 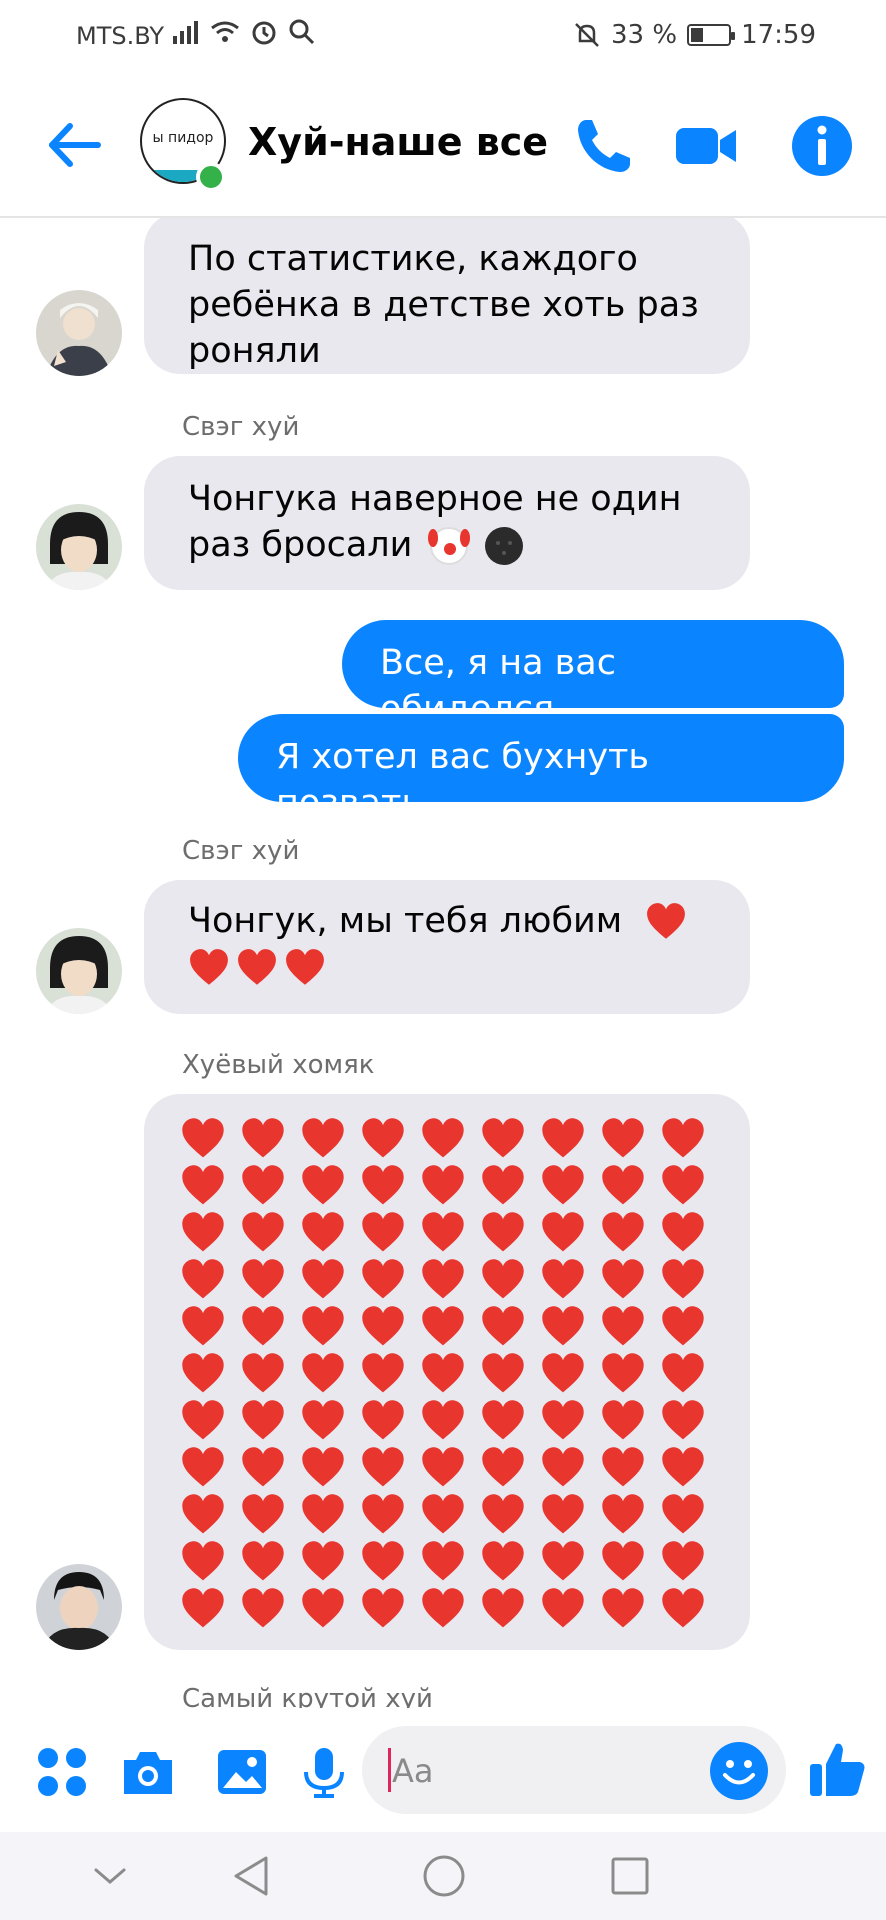 I want to click on camera-icon, so click(x=148, y=1772).